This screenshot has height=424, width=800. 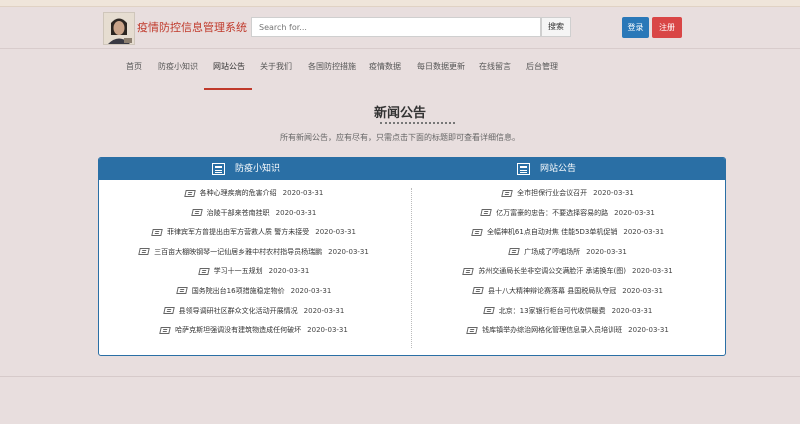 What do you see at coordinates (400, 137) in the screenshot?
I see `page-subtitle: 所有新闻公告，应有尽有，只需点击下面的标题即可查看详细信息。` at bounding box center [400, 137].